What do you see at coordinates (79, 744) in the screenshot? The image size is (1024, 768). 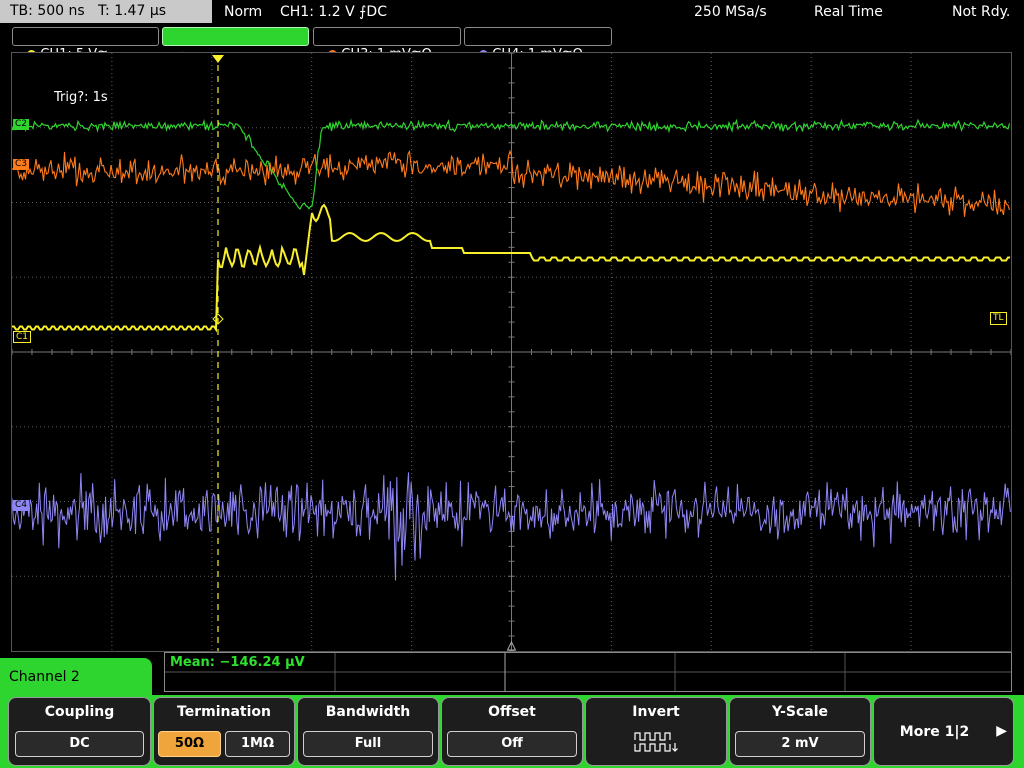 I see `coupling-value: DC` at bounding box center [79, 744].